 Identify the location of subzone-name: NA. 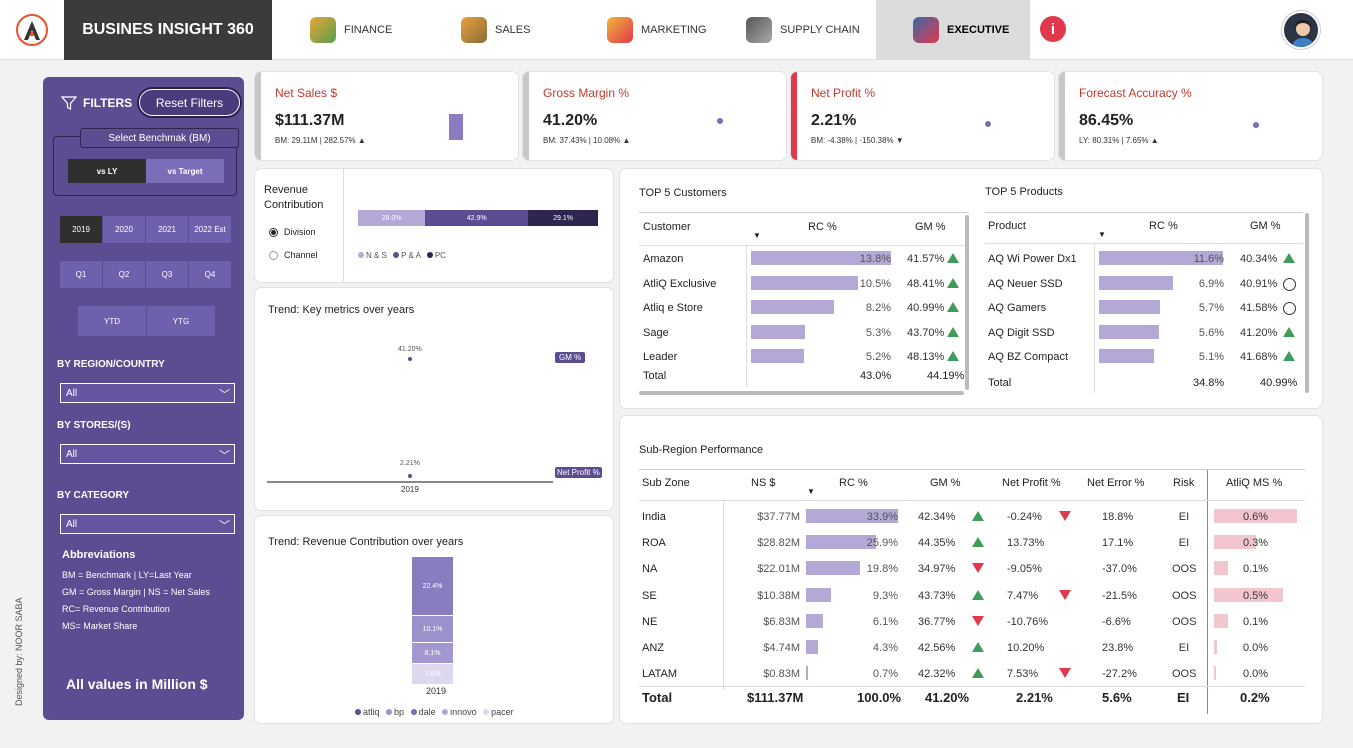
(649, 569).